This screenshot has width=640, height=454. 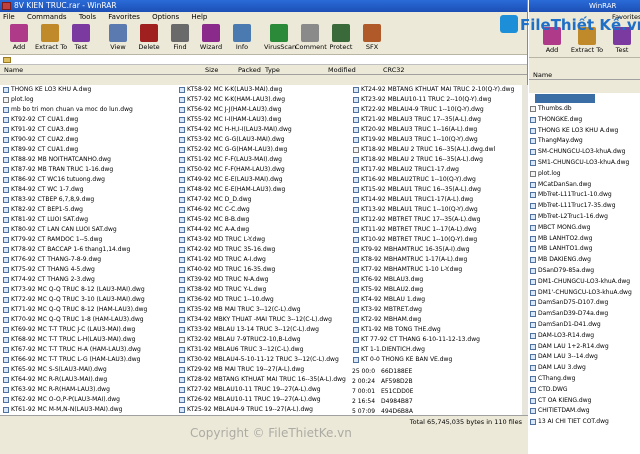 I want to click on list-item: KT74-92 CT THANG 2-3.dwg, so click(x=89, y=280).